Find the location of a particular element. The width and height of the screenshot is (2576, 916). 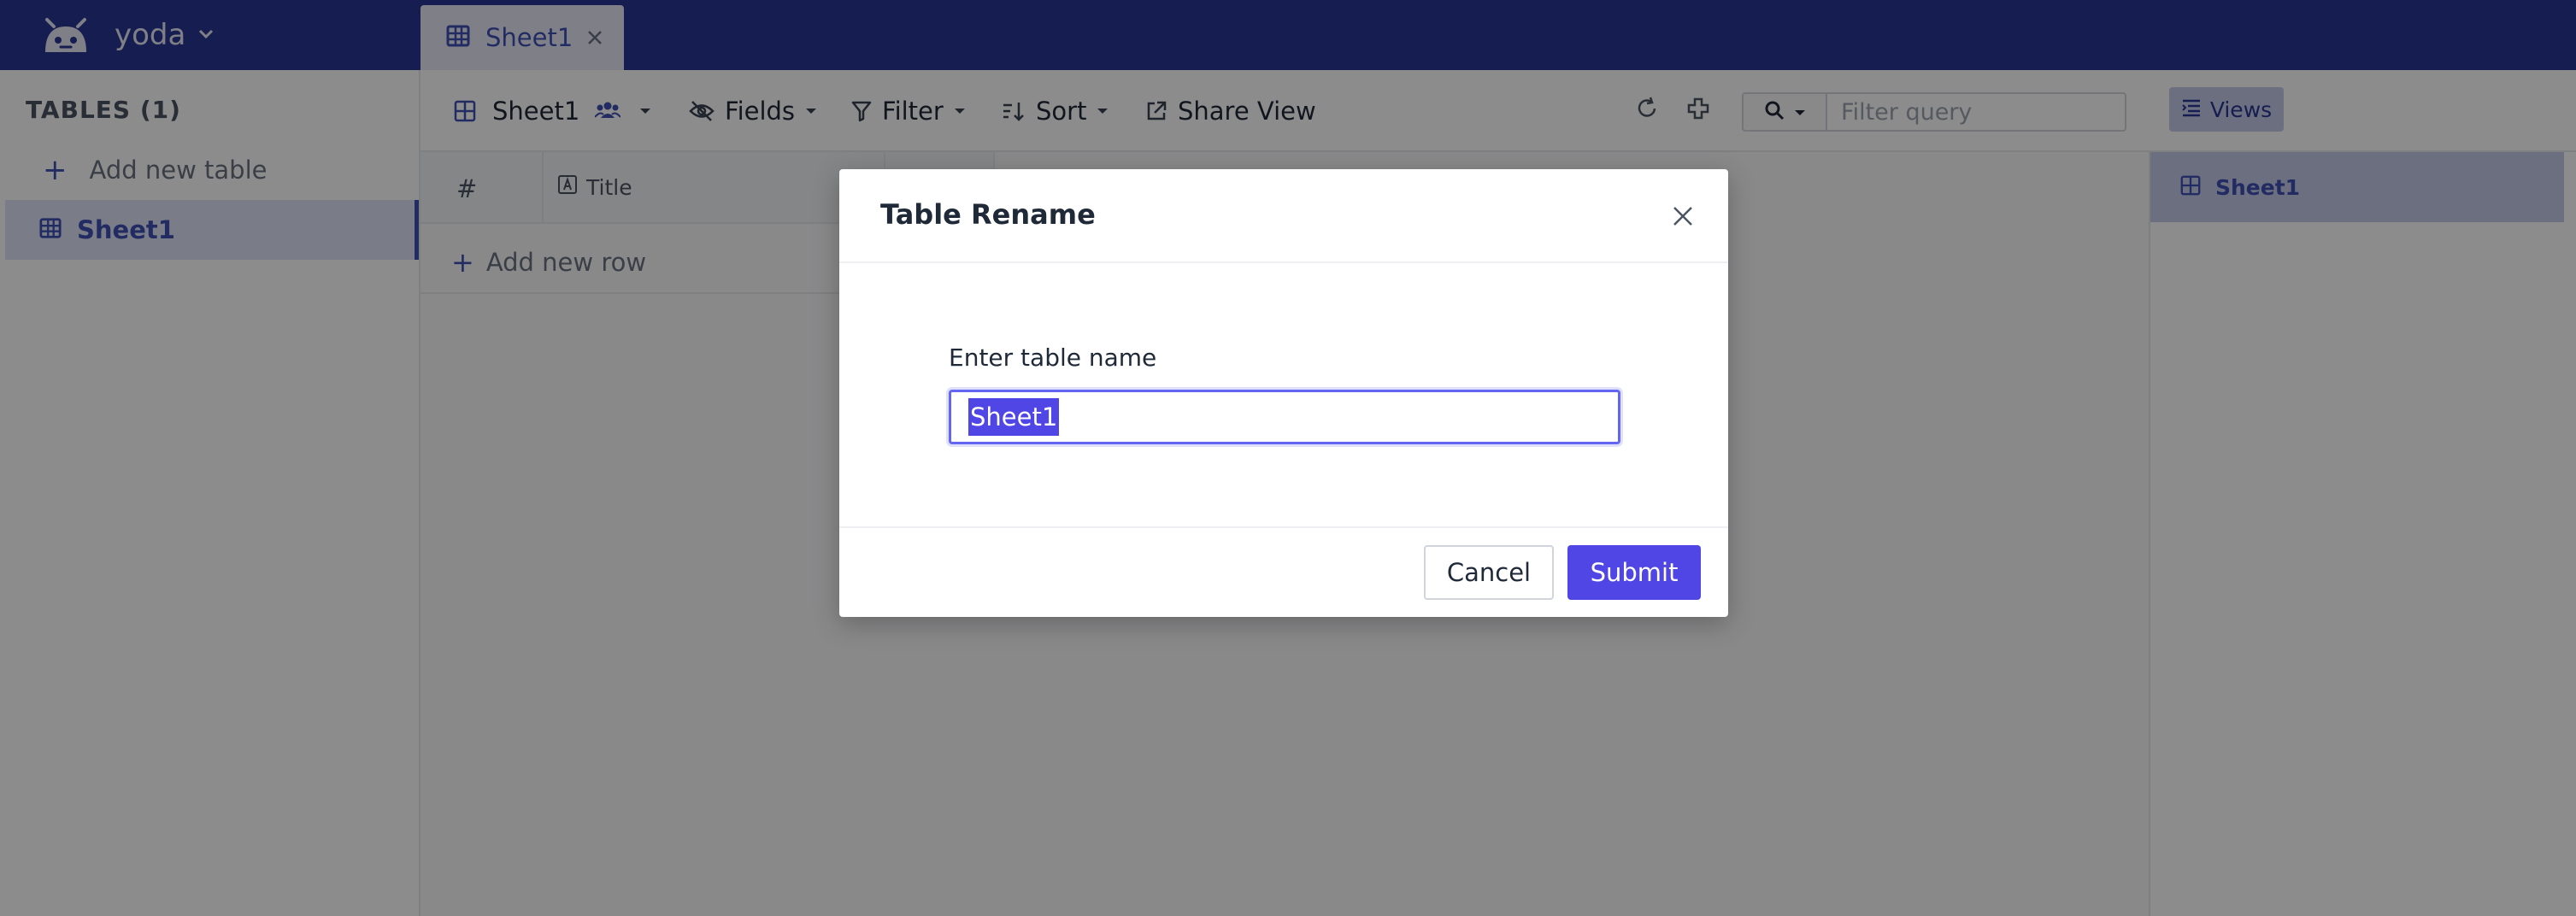

cancel-button: Cancel is located at coordinates (1489, 572).